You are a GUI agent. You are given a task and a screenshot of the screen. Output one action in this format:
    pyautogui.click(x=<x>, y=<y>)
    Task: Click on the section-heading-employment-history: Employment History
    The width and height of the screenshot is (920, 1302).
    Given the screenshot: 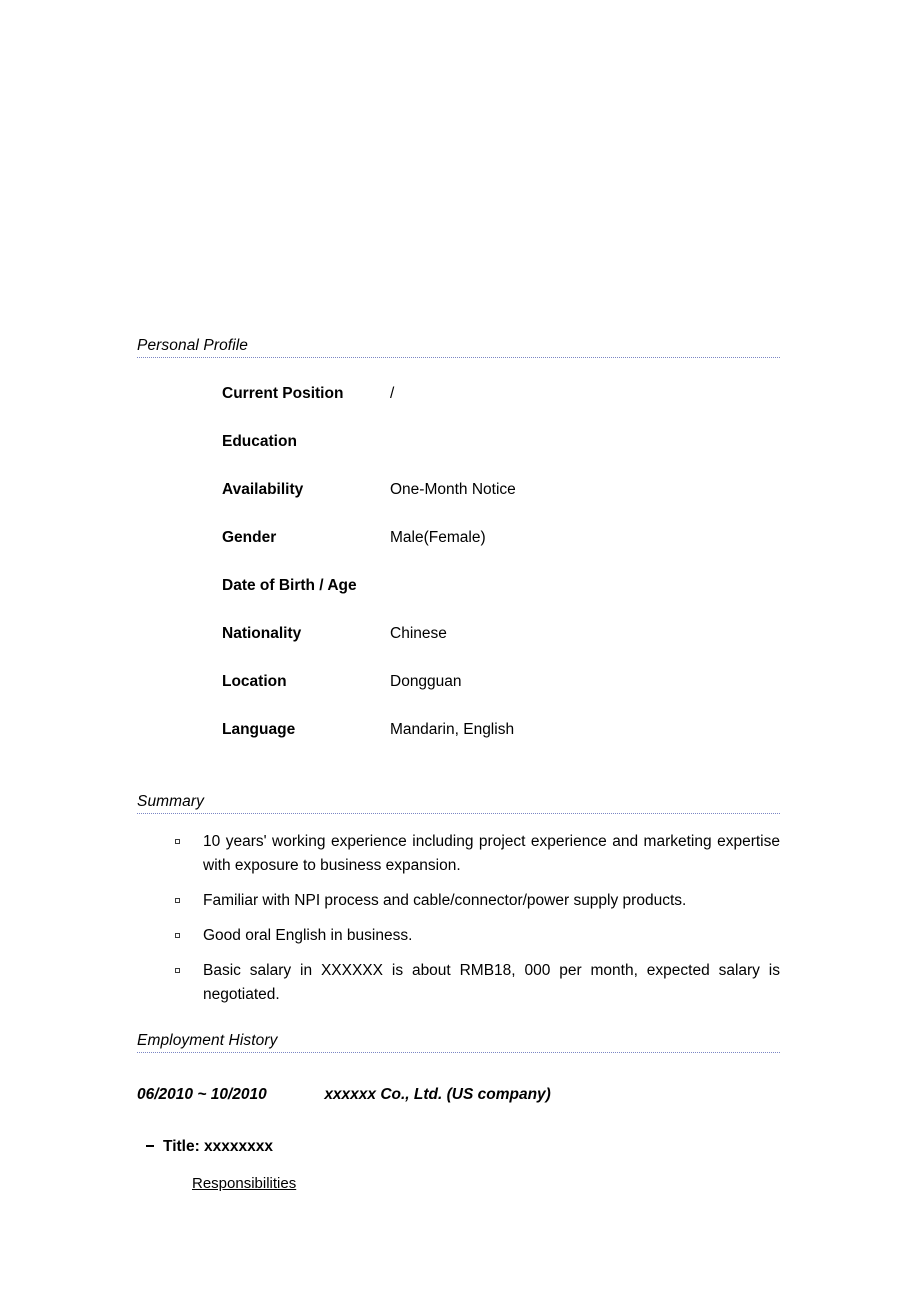 What is the action you would take?
    pyautogui.click(x=458, y=1042)
    